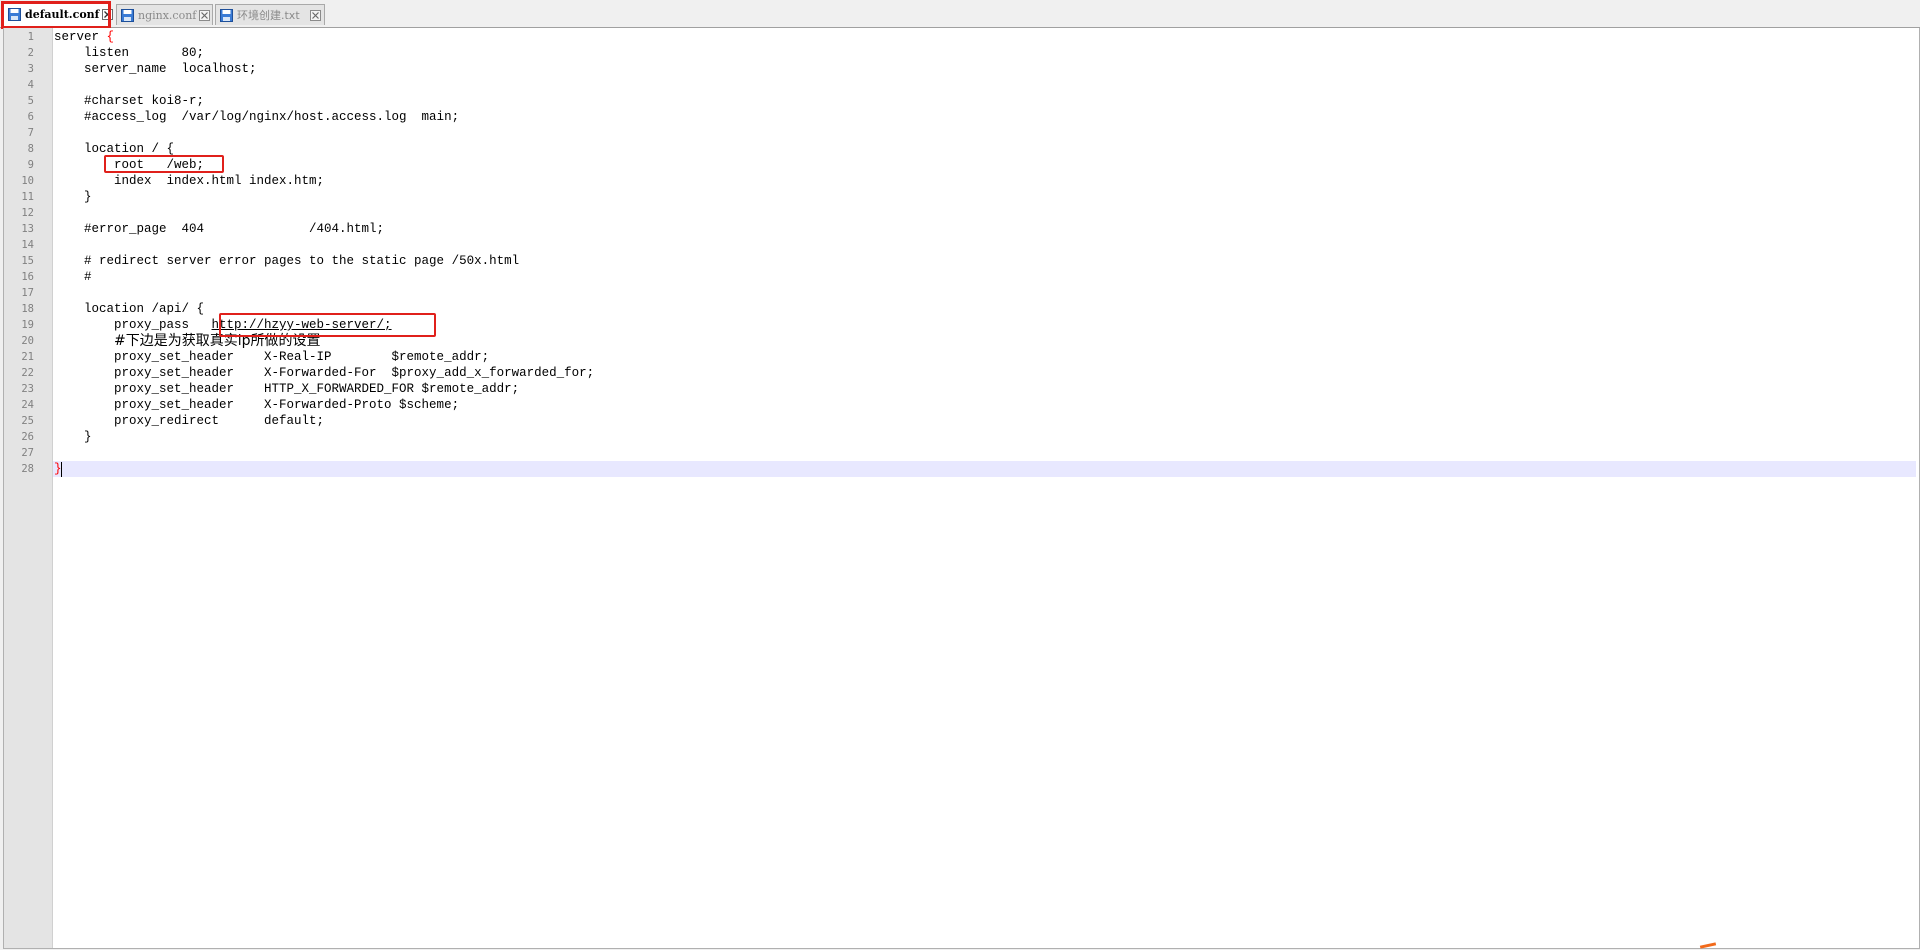  I want to click on code-line-2: listen 80;, so click(129, 53).